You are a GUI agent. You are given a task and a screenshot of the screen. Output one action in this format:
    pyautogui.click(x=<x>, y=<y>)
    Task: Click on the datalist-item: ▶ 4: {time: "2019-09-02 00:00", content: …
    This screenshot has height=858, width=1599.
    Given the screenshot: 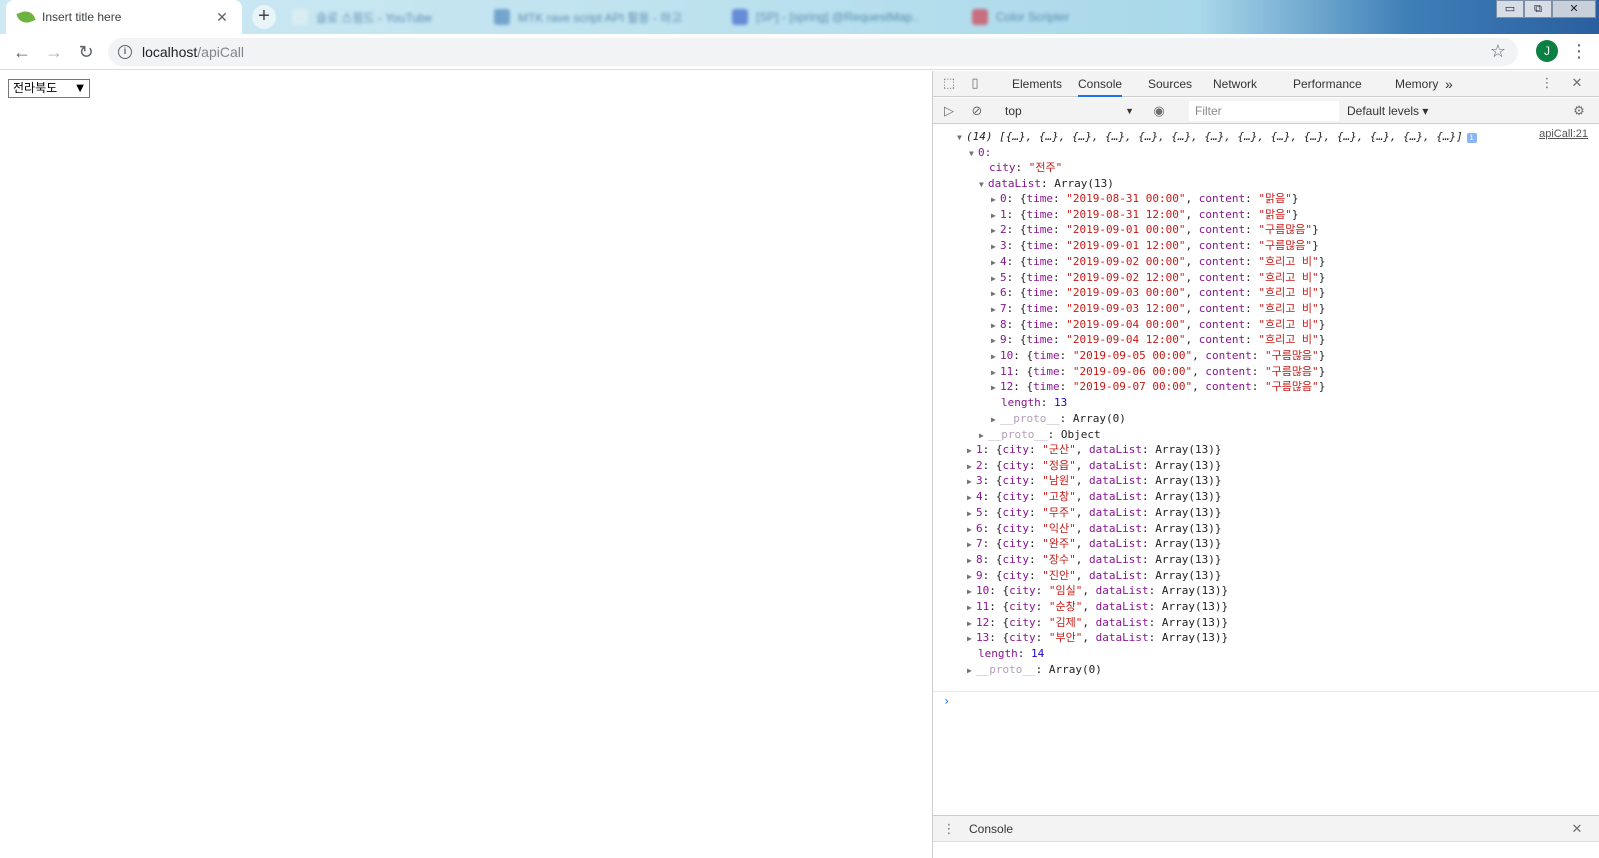 What is the action you would take?
    pyautogui.click(x=1158, y=262)
    